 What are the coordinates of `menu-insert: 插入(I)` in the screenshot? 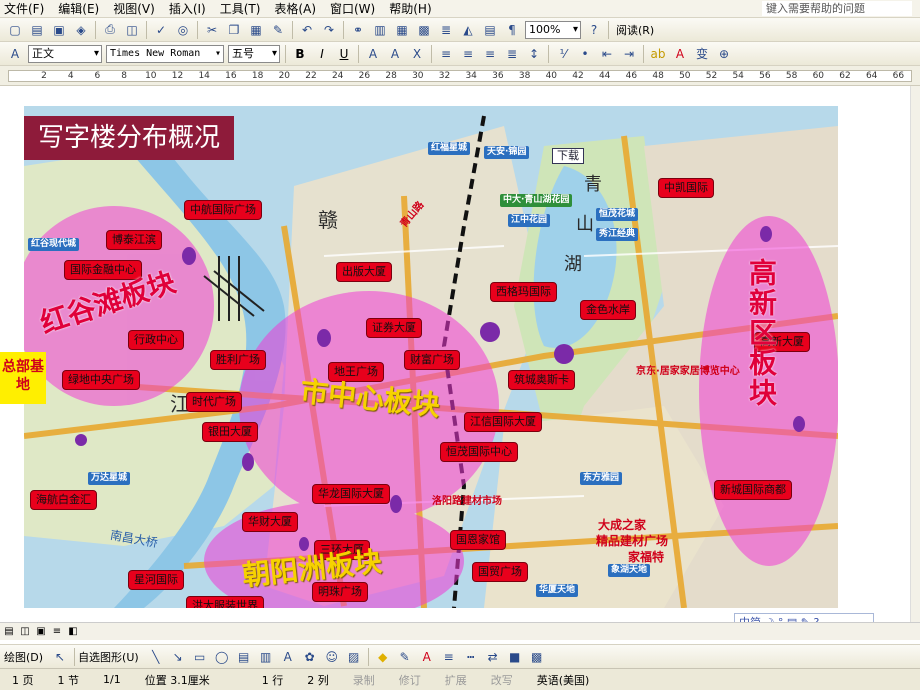 It's located at (187, 8).